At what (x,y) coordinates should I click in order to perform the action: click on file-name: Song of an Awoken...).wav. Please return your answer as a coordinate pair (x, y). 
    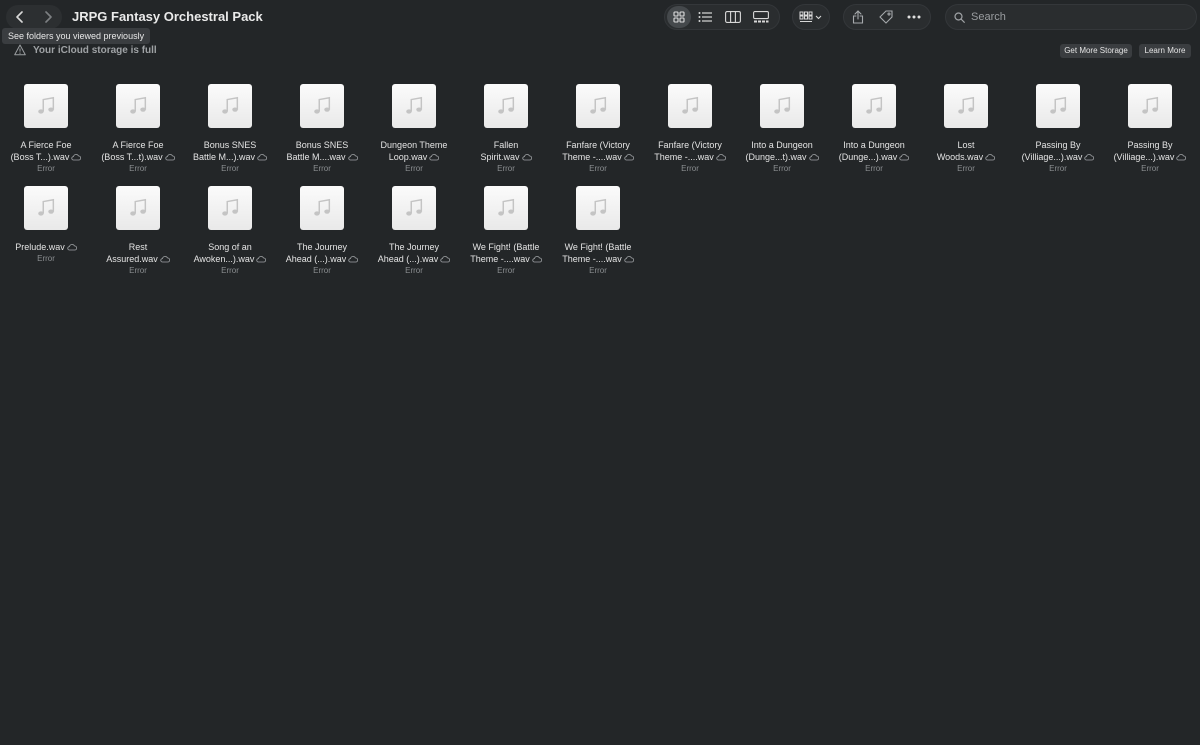
    Looking at the image, I should click on (230, 253).